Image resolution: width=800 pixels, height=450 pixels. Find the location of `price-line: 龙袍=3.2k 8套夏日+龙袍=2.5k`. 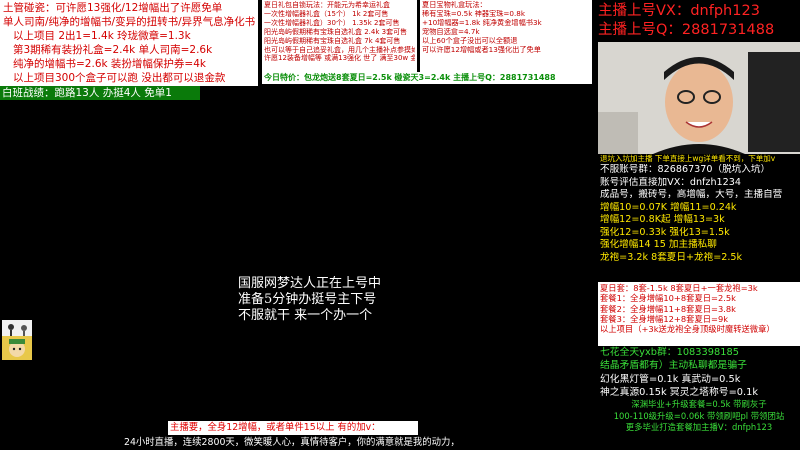

price-line: 龙袍=3.2k 8套夏日+龙袍=2.5k is located at coordinates (671, 257).